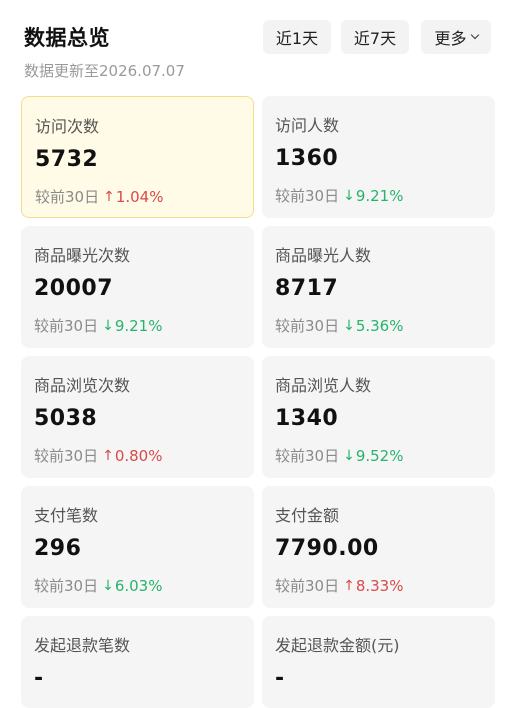  What do you see at coordinates (337, 645) in the screenshot?
I see `metric-label: 发起退款金额(元)` at bounding box center [337, 645].